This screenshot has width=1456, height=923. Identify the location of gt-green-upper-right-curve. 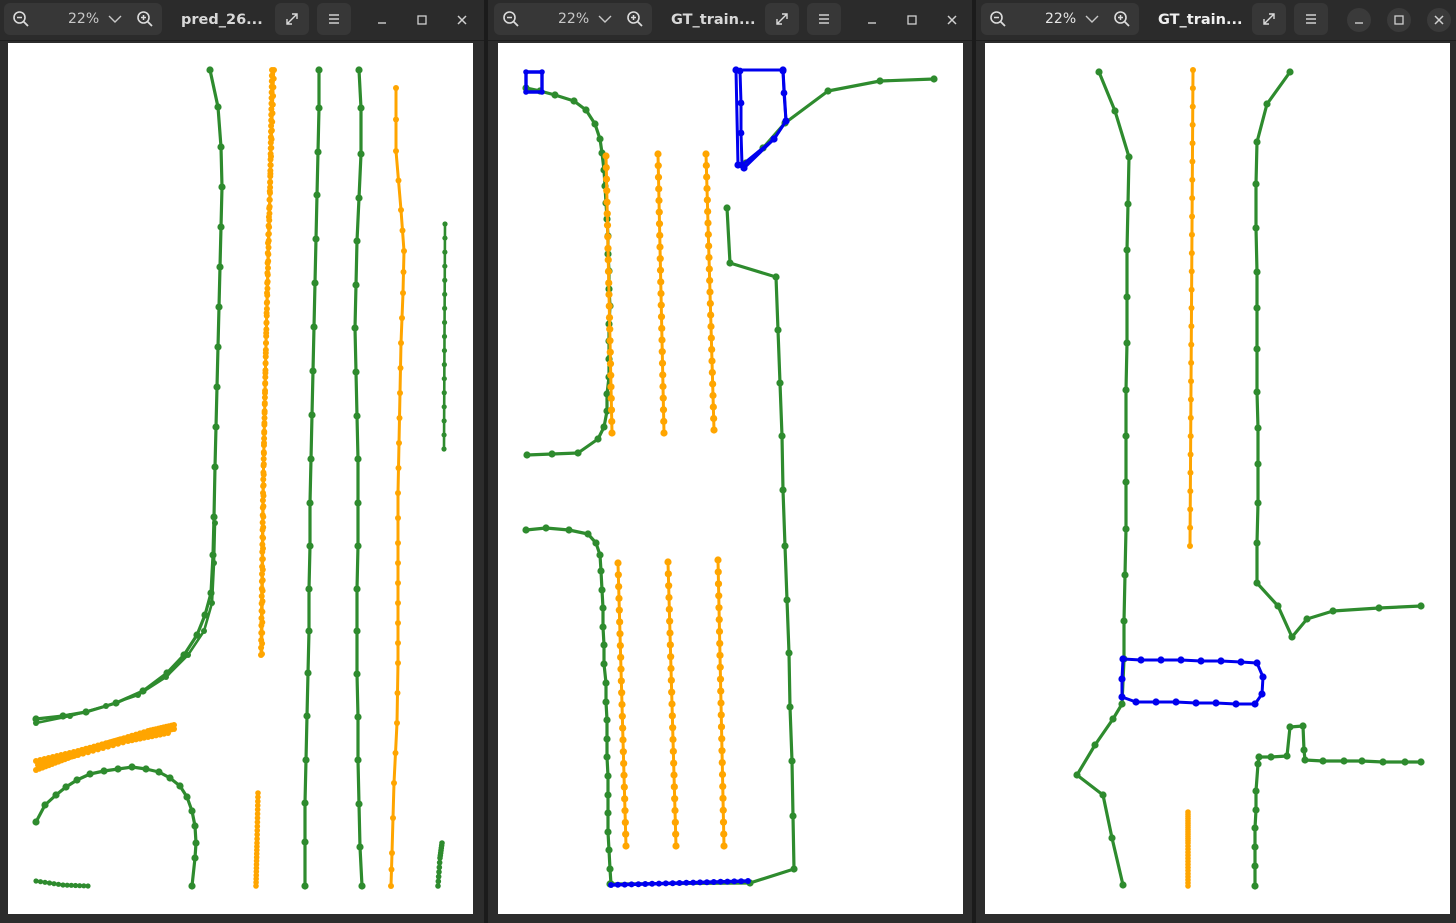
(840, 121).